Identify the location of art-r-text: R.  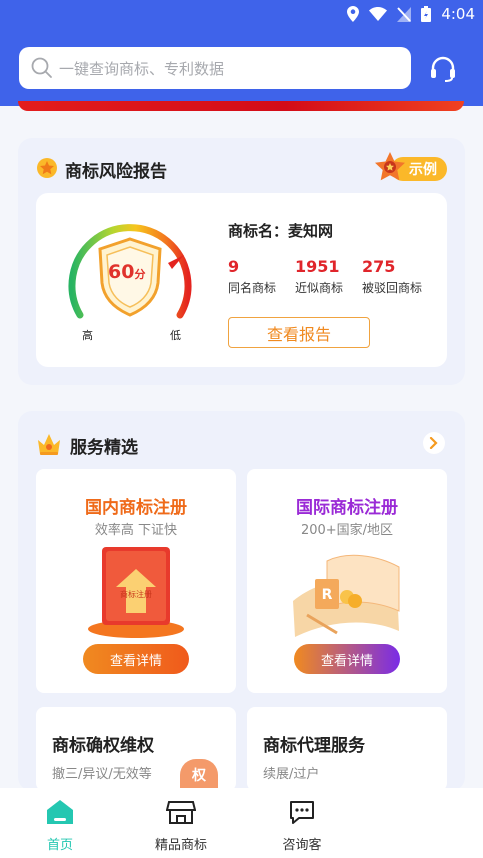
(327, 595).